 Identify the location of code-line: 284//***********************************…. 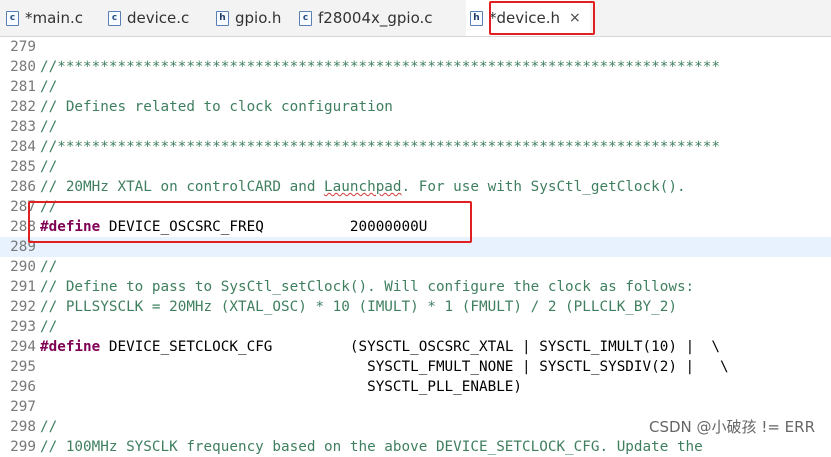
(415, 147).